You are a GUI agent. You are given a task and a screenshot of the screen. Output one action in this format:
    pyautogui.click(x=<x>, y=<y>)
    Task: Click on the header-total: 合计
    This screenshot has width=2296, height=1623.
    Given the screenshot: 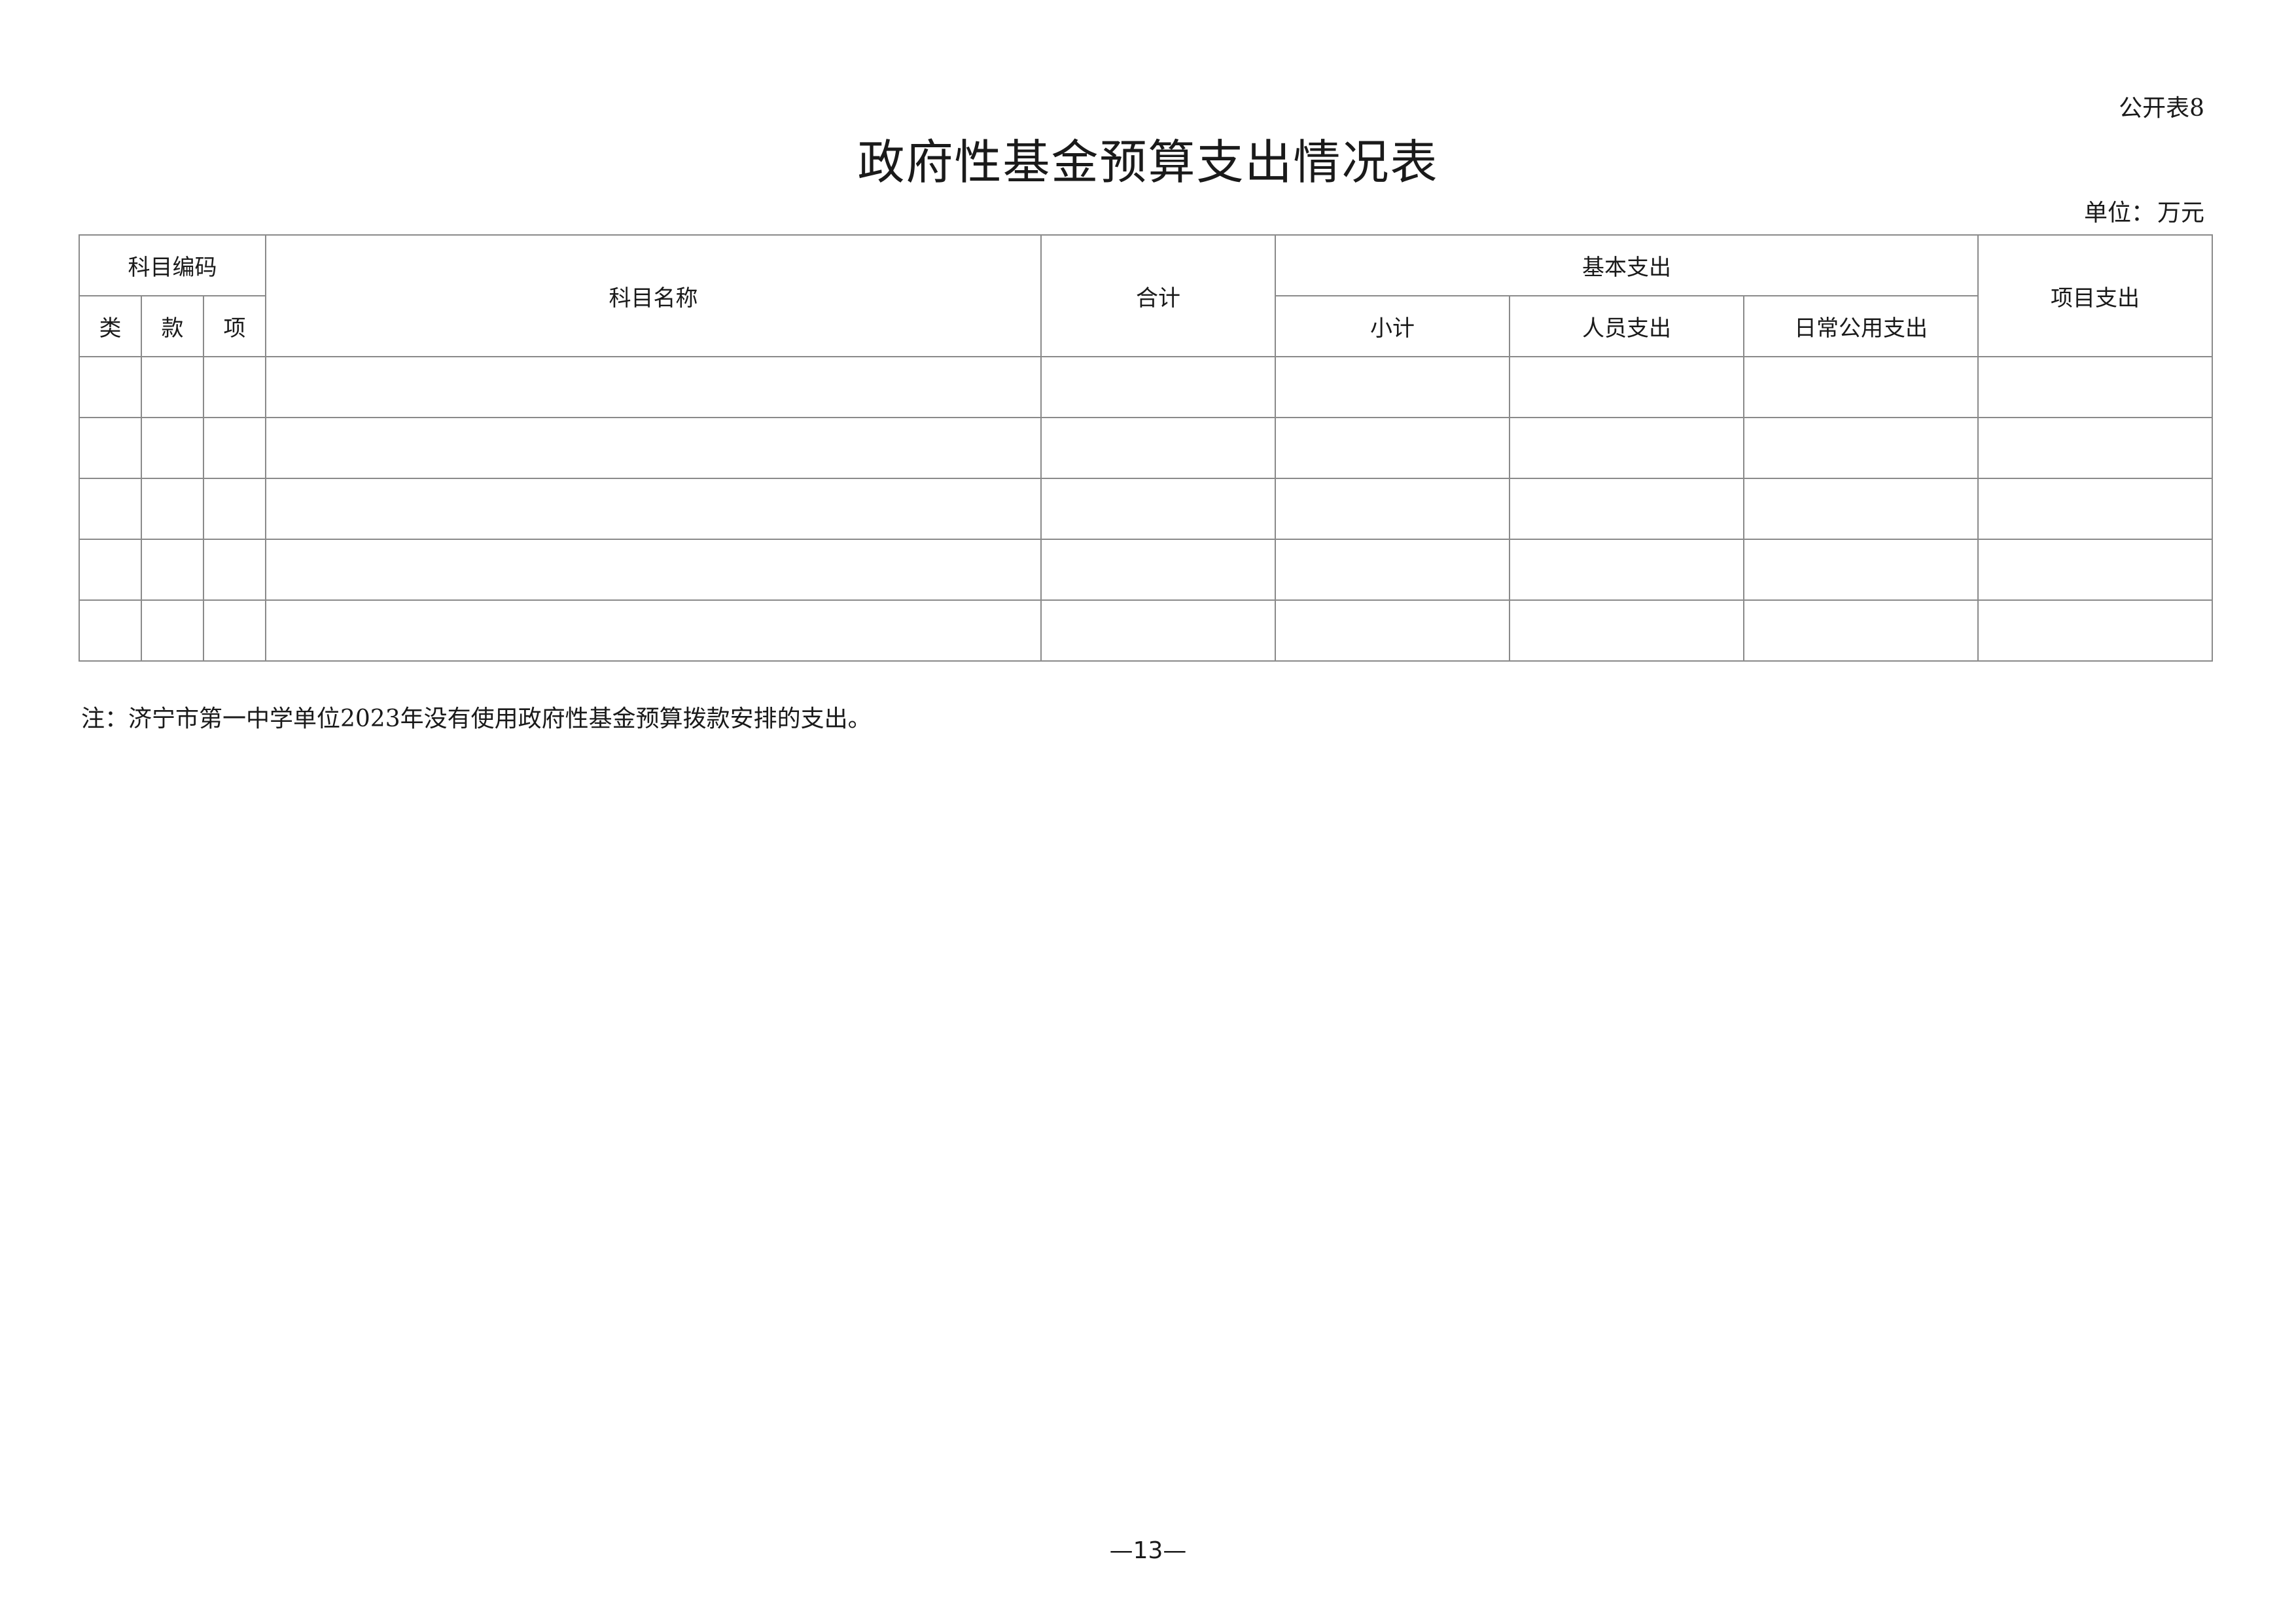 What is the action you would take?
    pyautogui.click(x=1158, y=295)
    